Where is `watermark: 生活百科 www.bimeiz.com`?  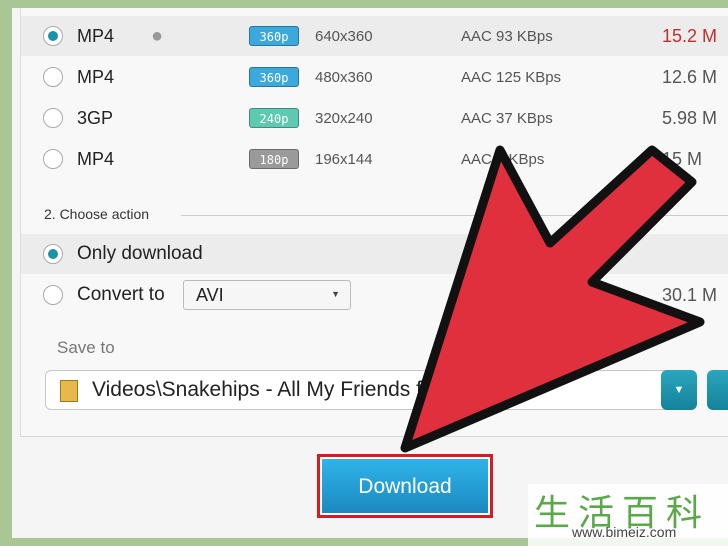 watermark: 生活百科 www.bimeiz.com is located at coordinates (628, 515).